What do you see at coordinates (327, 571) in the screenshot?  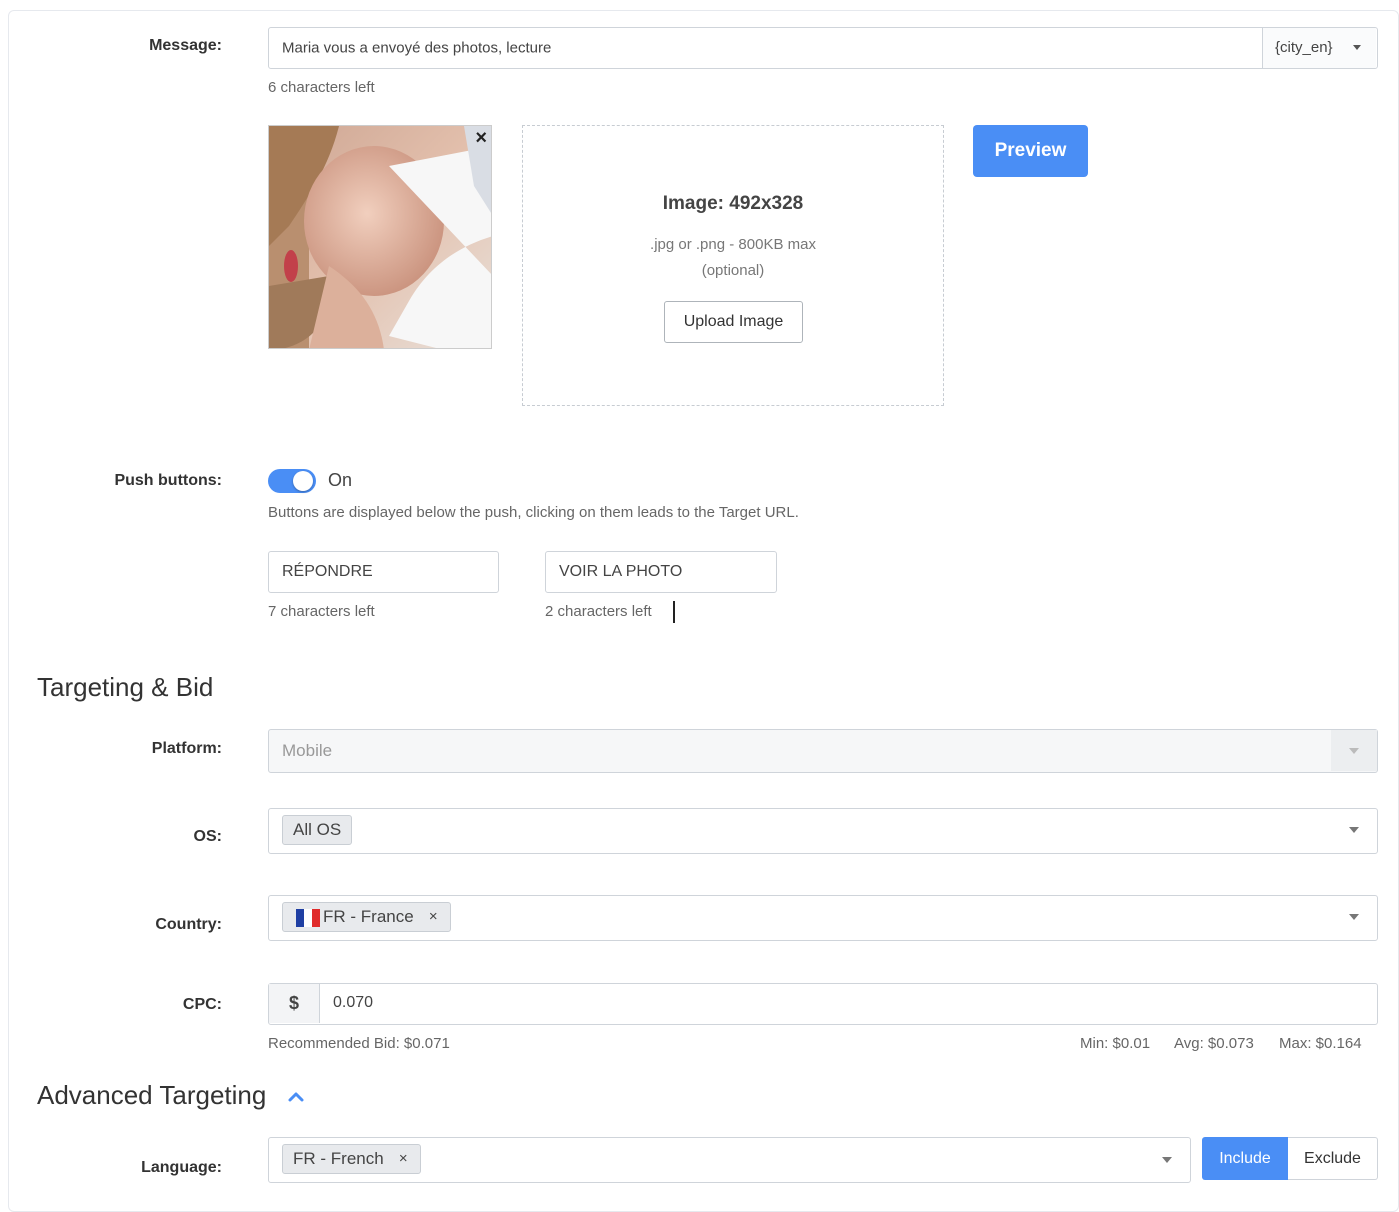 I see `push-button-1-value: RÉPONDRE` at bounding box center [327, 571].